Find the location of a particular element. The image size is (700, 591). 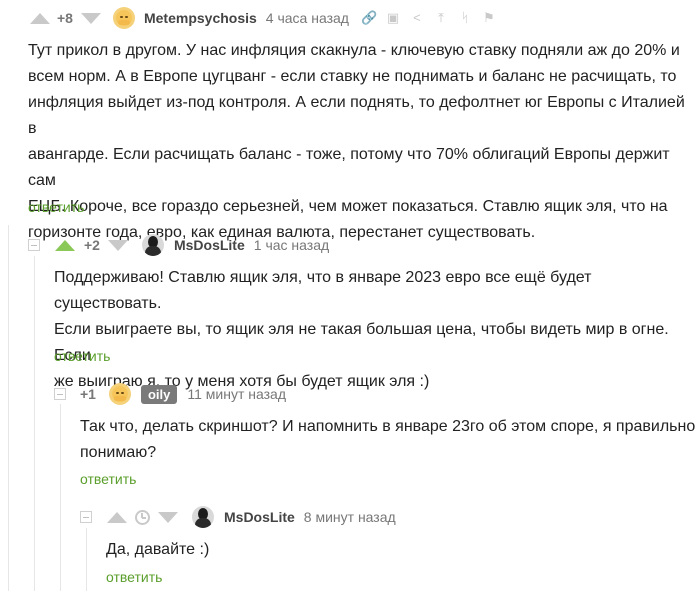

branch-icon: ᛋ is located at coordinates (465, 18).